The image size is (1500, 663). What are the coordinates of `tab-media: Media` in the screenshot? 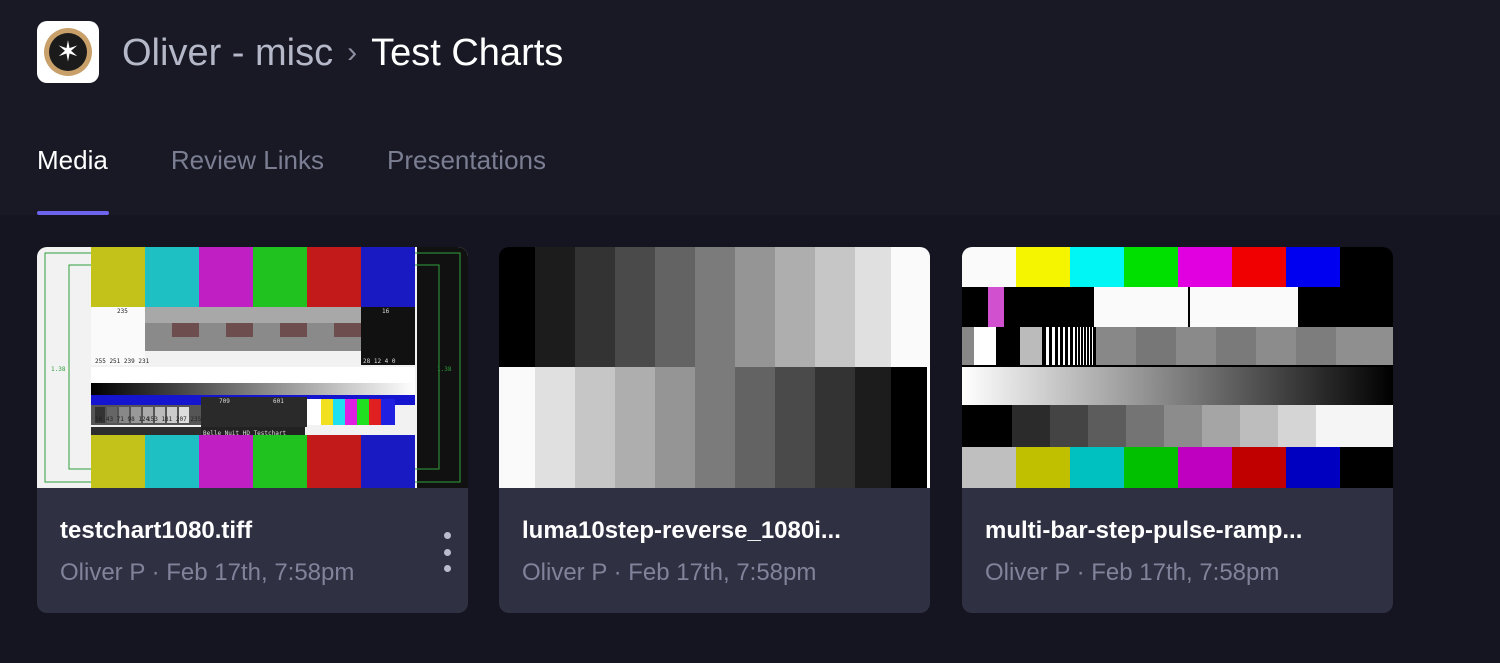 It's located at (73, 177).